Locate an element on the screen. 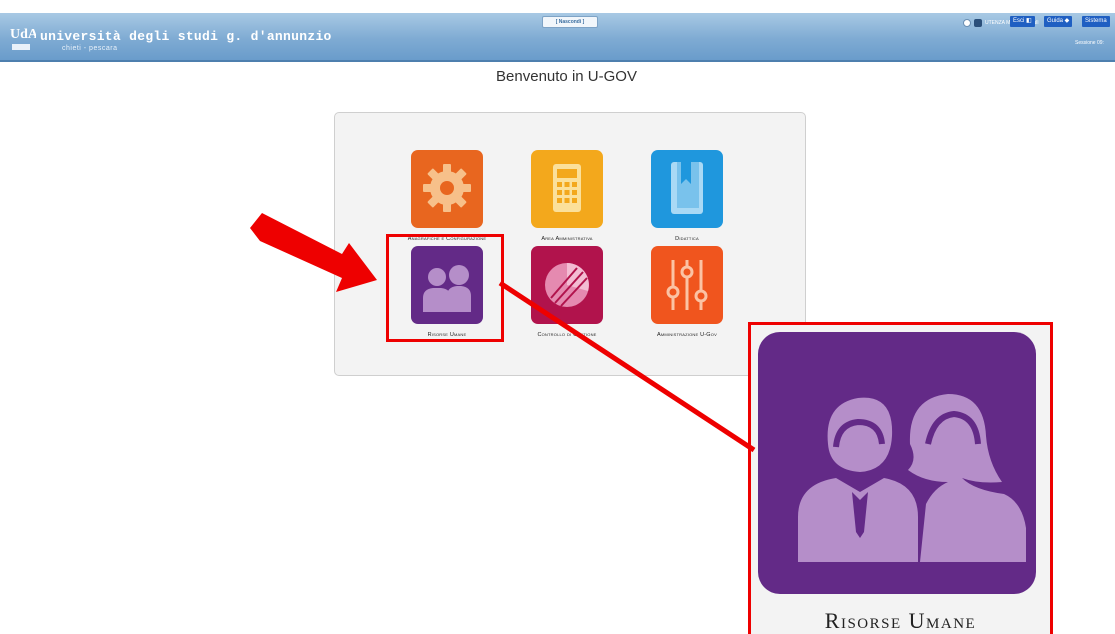 Image resolution: width=1115 pixels, height=634 pixels. gear-icon is located at coordinates (447, 188).